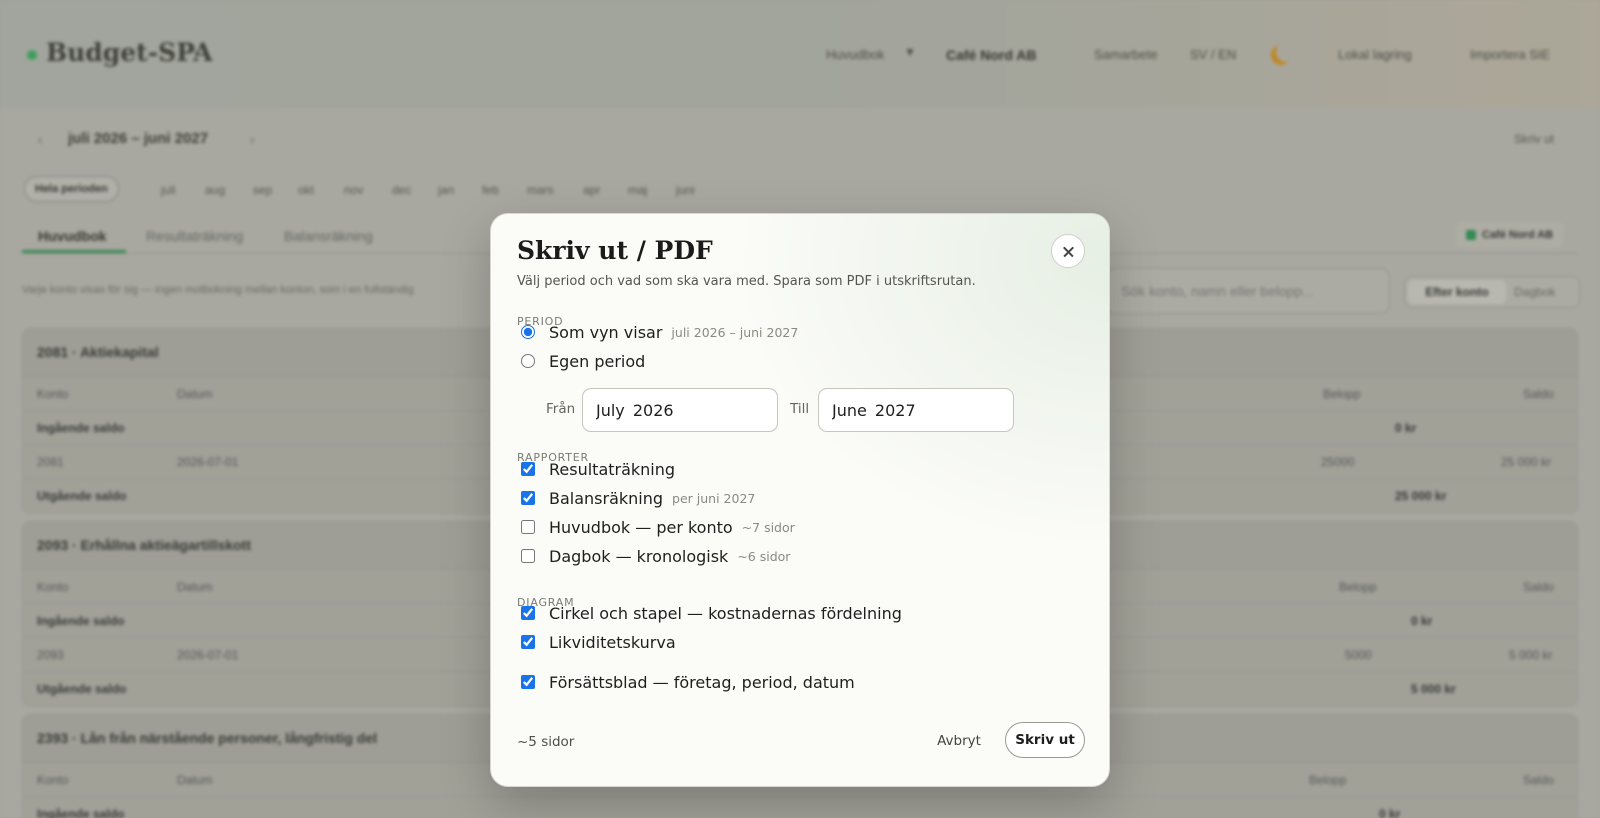  What do you see at coordinates (528, 361) in the screenshot?
I see `period-radio-custom` at bounding box center [528, 361].